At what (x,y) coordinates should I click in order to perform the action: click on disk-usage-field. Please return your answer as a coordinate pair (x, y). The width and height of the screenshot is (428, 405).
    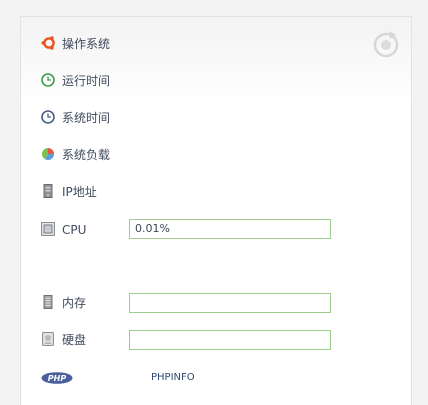
    Looking at the image, I should click on (230, 340).